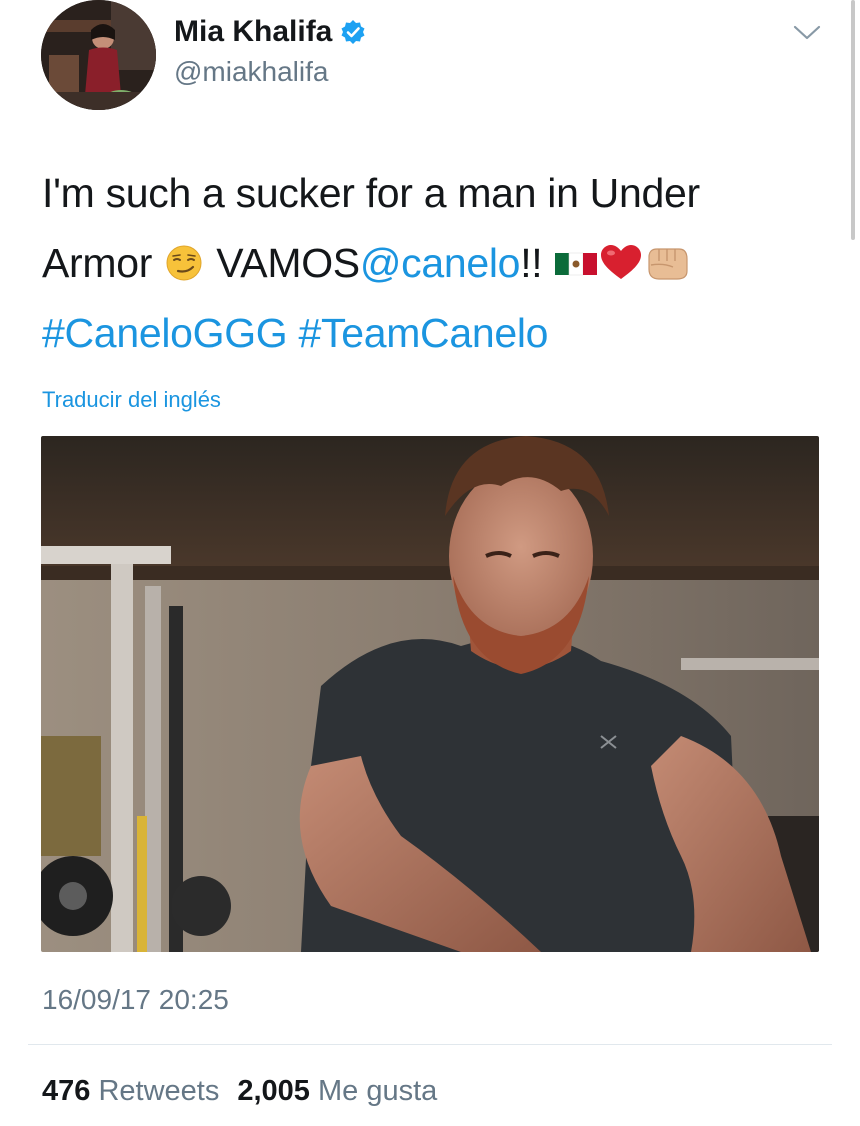  What do you see at coordinates (131, 400) in the screenshot?
I see `translate-link: Traducir del inglés` at bounding box center [131, 400].